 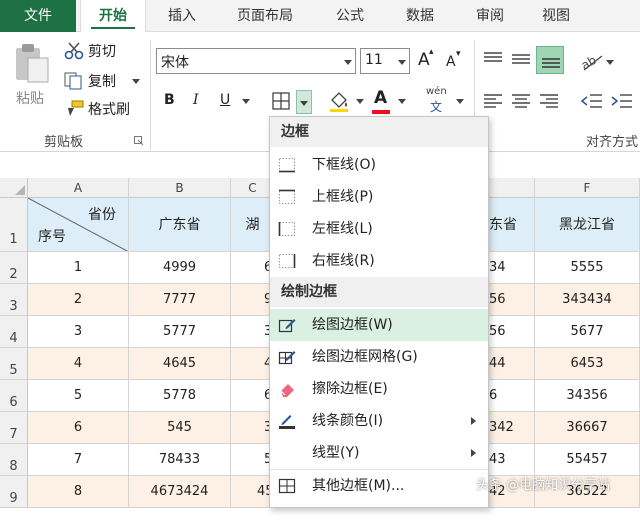 I want to click on row-header: 2, so click(x=14, y=268).